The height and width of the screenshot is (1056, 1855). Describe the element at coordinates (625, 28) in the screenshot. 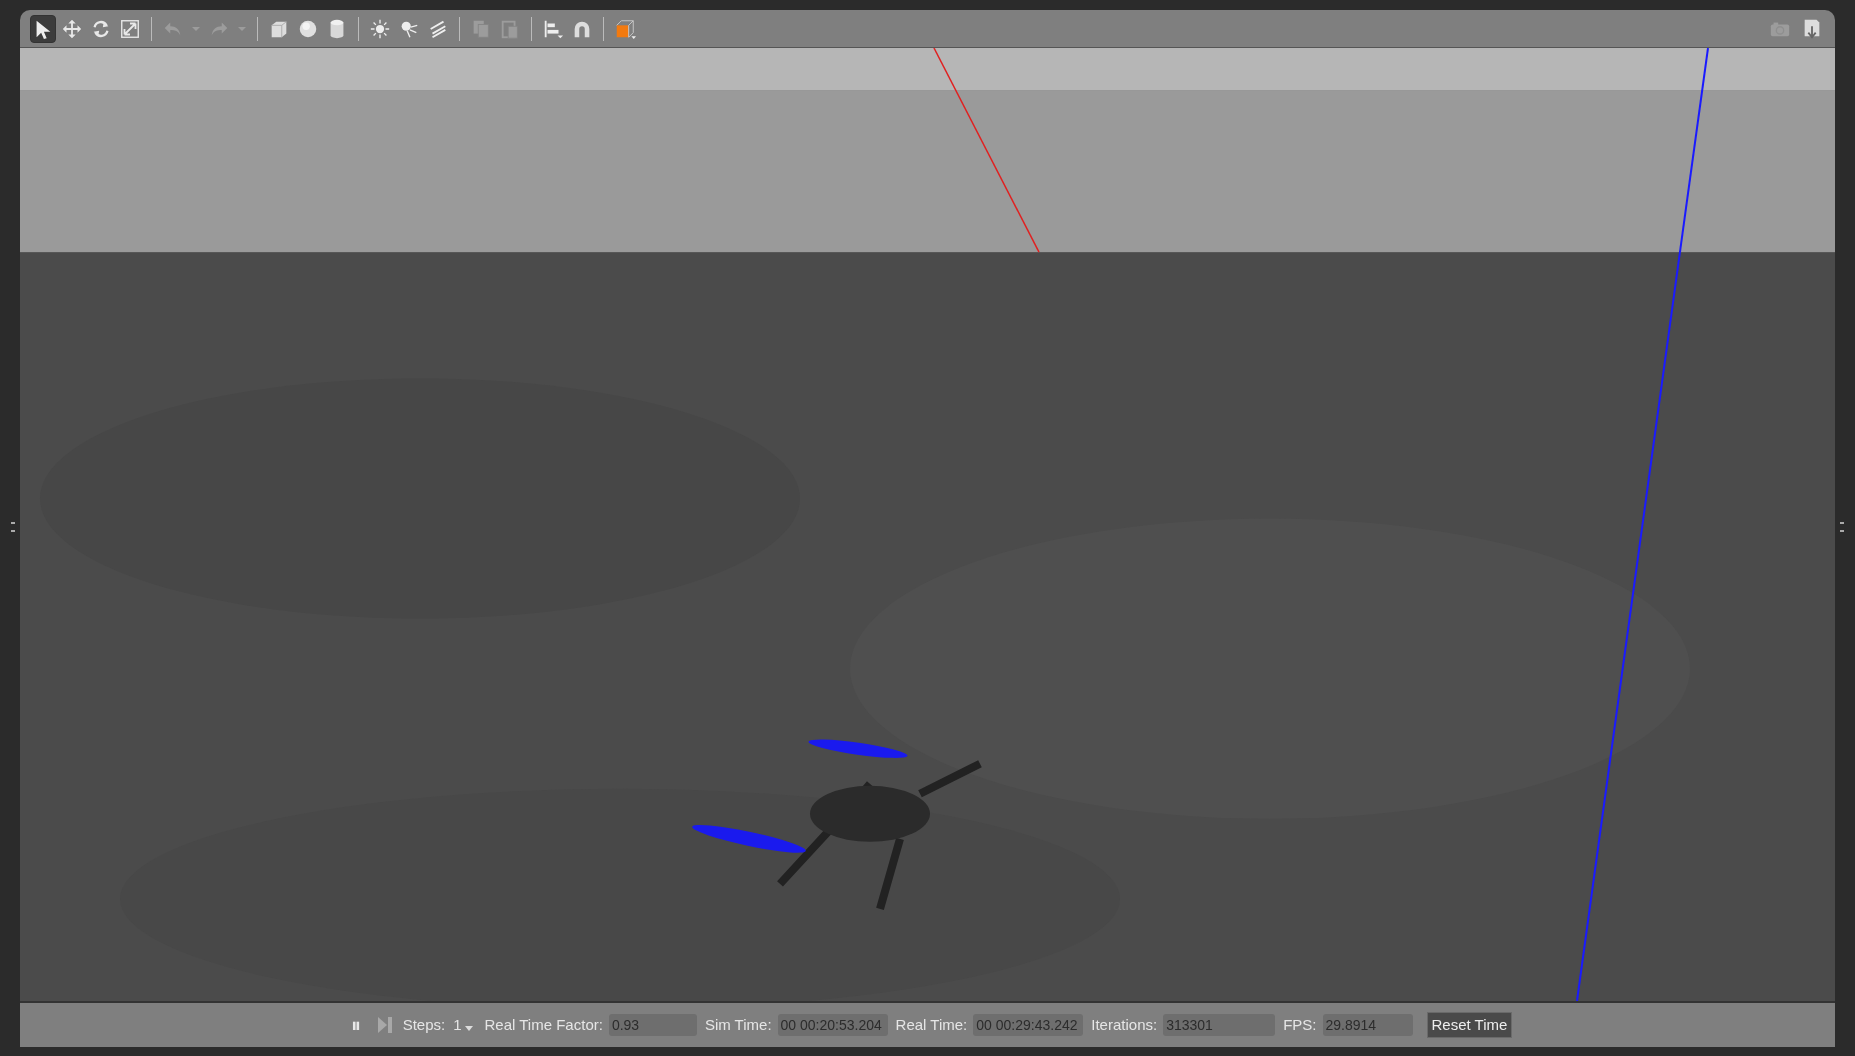

I see `view-angle-icon` at that location.